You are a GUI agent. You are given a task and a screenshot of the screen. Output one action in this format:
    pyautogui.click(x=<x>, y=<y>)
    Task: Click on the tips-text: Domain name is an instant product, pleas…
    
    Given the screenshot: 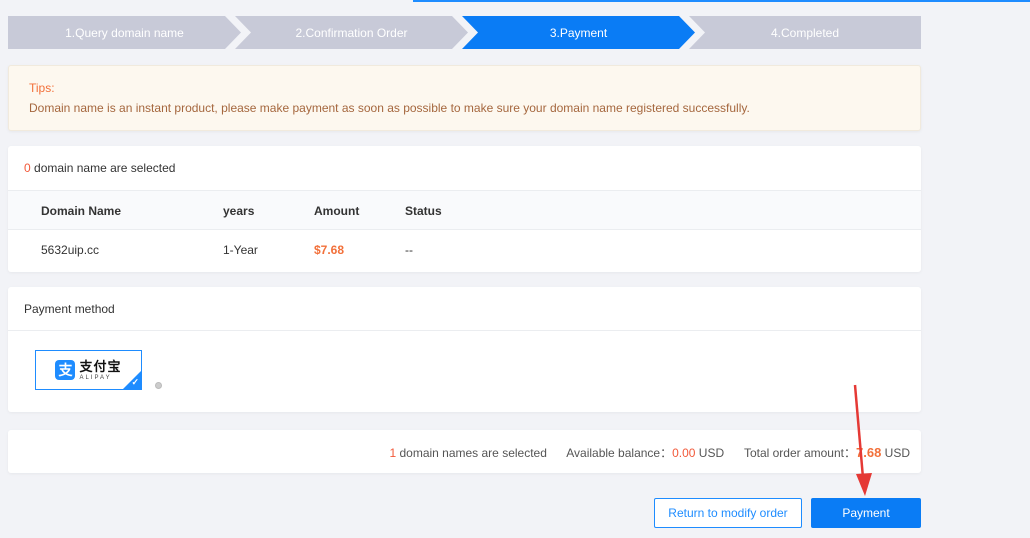 What is the action you would take?
    pyautogui.click(x=389, y=108)
    